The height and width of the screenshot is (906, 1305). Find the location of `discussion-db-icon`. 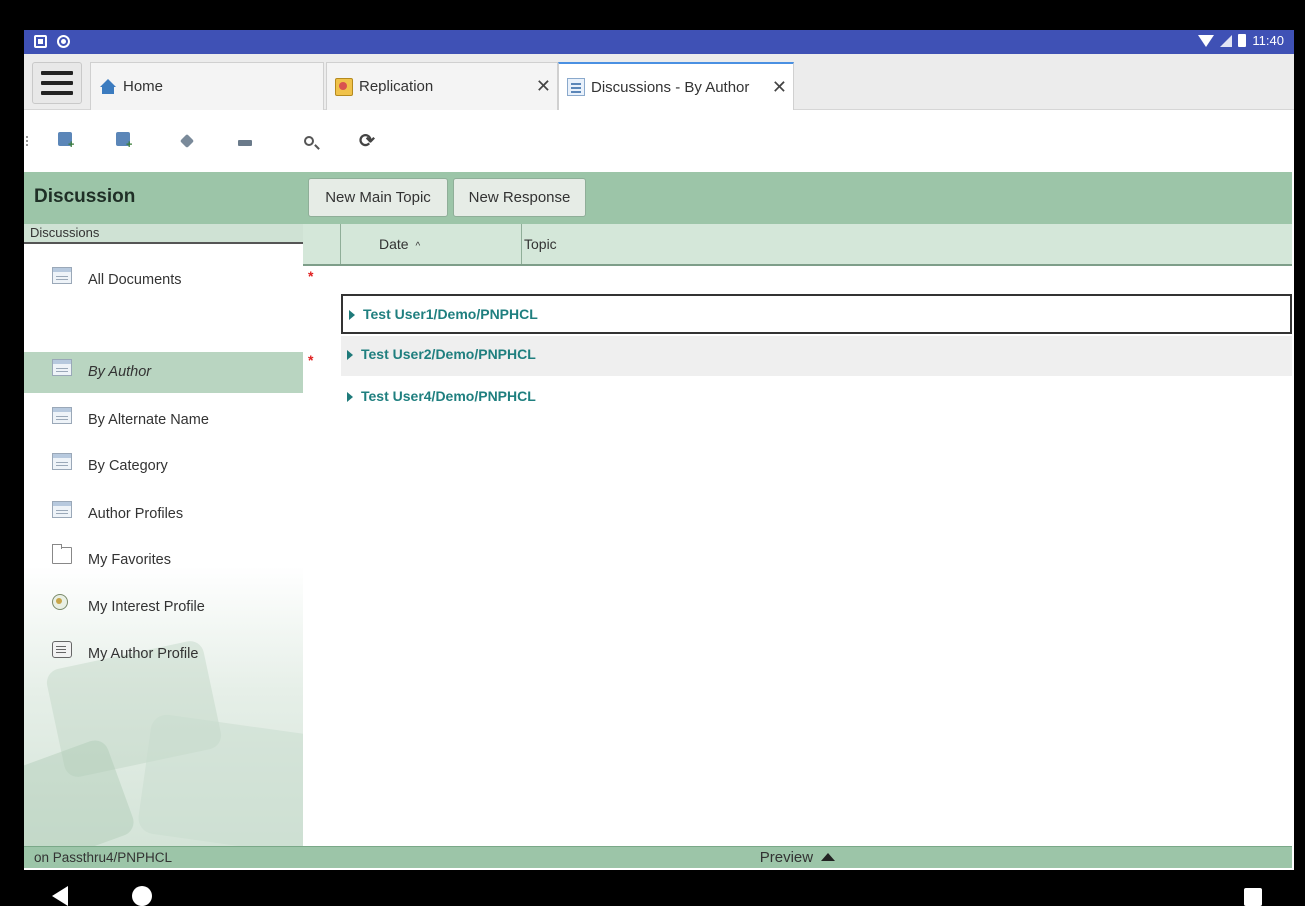

discussion-db-icon is located at coordinates (576, 87).